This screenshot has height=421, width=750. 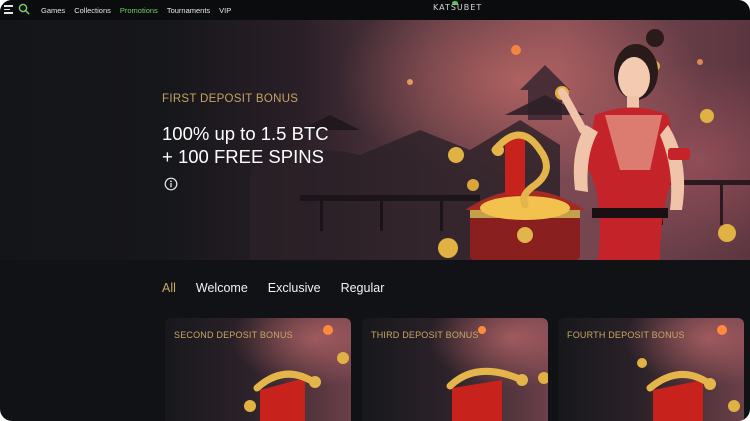 What do you see at coordinates (457, 7) in the screenshot?
I see `brand-logo: KATSUBET` at bounding box center [457, 7].